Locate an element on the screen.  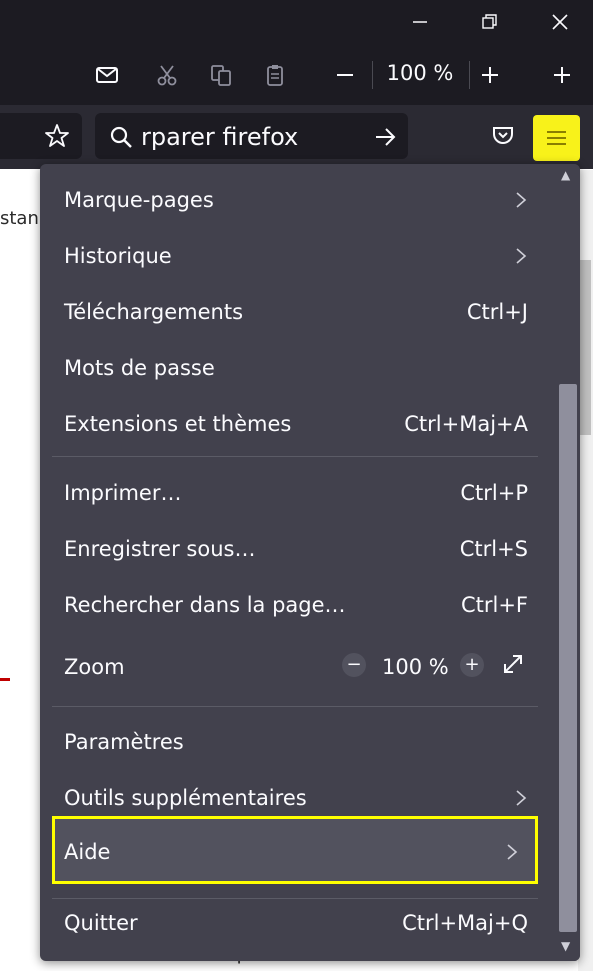
menu-item-shortcut: Ctrl+P is located at coordinates (494, 493).